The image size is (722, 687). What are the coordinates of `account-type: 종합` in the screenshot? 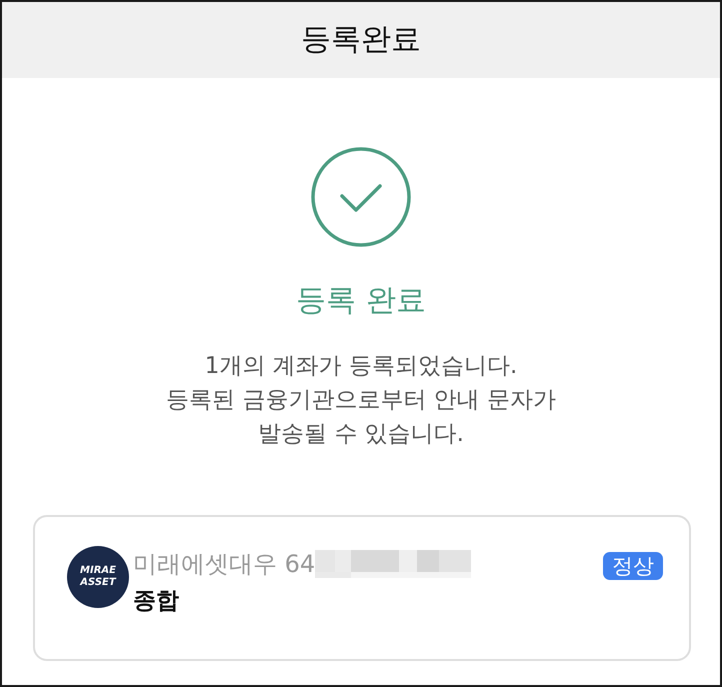 It's located at (156, 602).